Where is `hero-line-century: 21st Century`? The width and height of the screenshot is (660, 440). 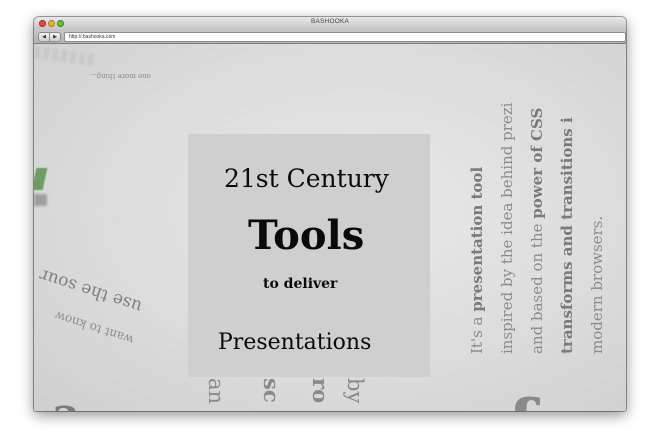 hero-line-century: 21st Century is located at coordinates (306, 178).